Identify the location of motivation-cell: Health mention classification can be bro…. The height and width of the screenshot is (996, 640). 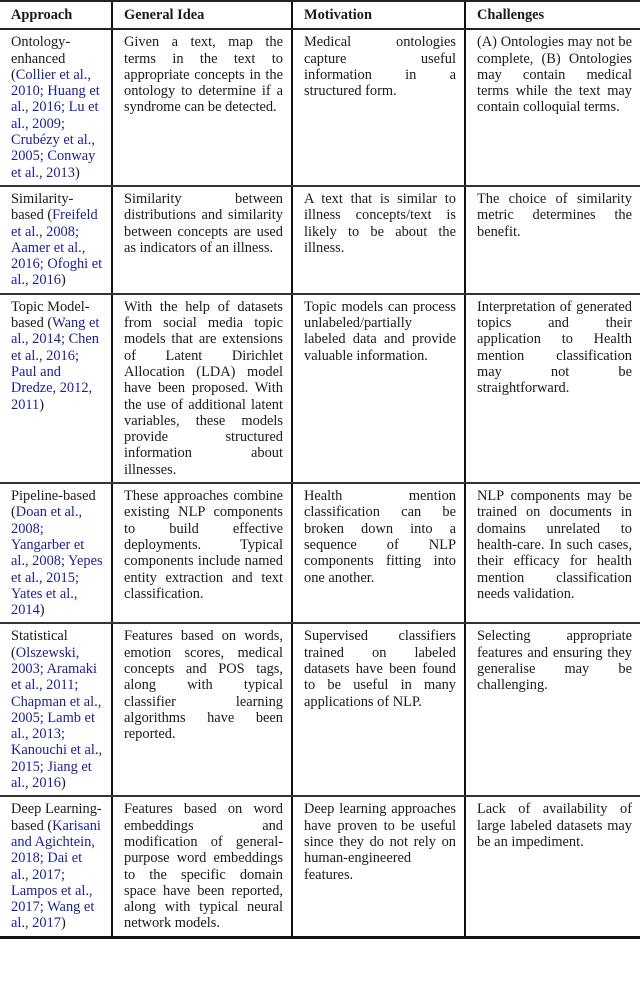
(378, 554).